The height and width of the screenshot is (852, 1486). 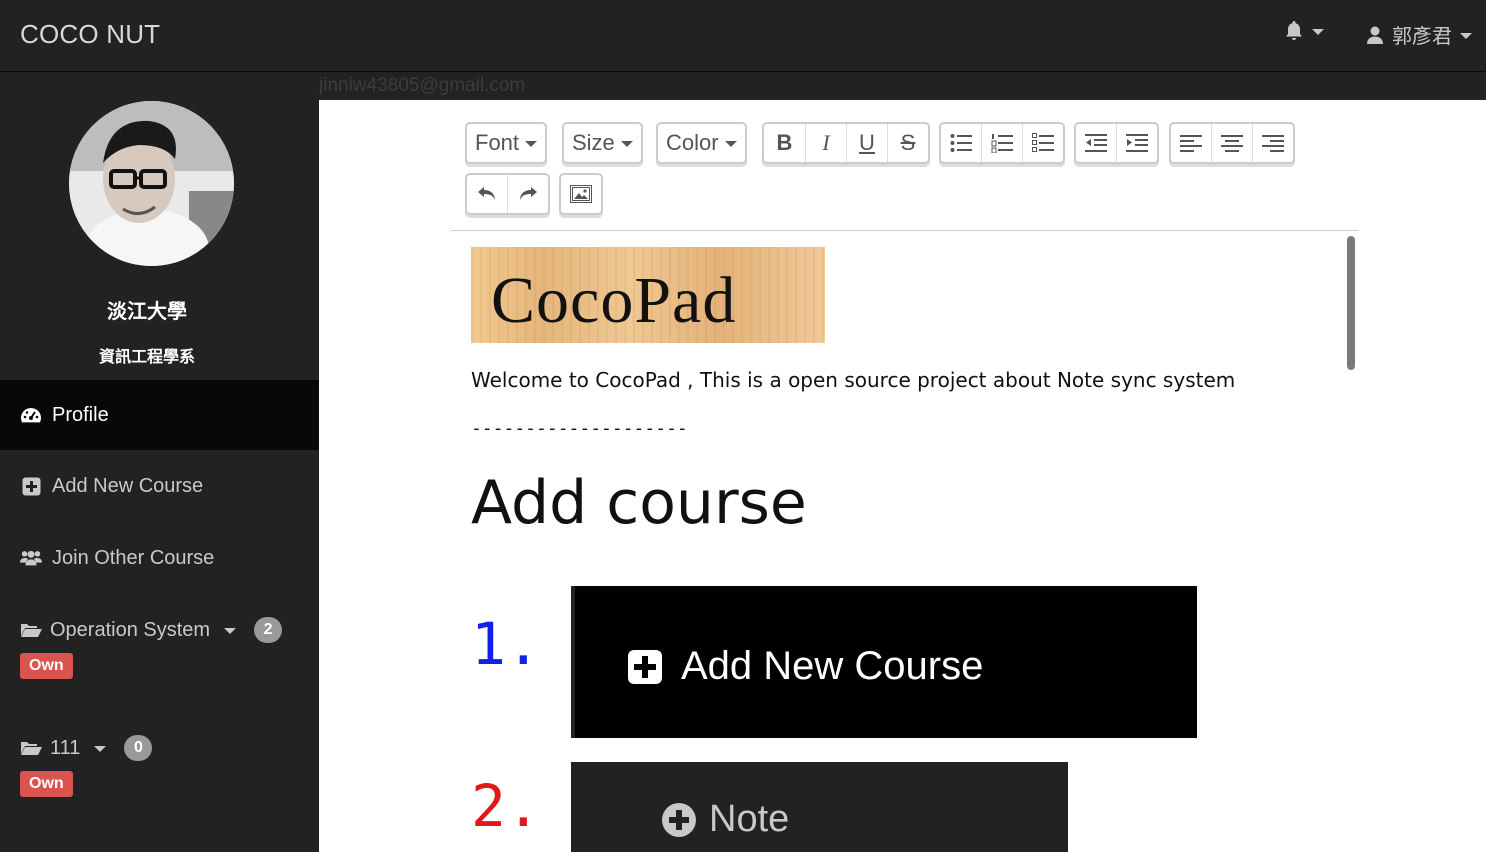 I want to click on size-button: Size, so click(x=602, y=143).